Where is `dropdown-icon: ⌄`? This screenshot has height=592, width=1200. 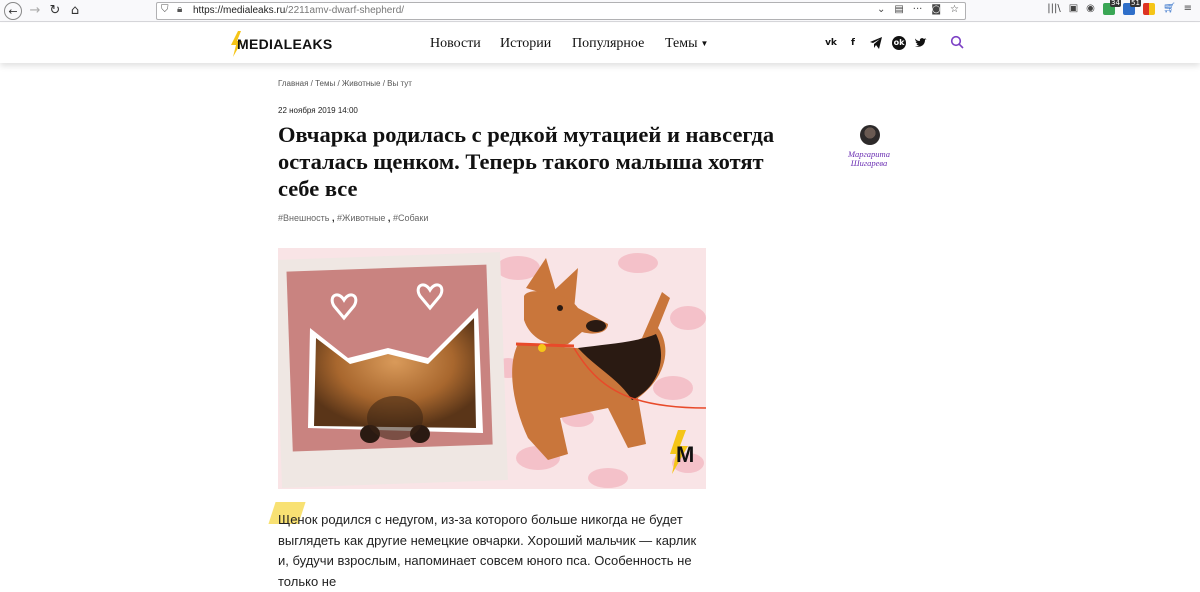 dropdown-icon: ⌄ is located at coordinates (881, 9).